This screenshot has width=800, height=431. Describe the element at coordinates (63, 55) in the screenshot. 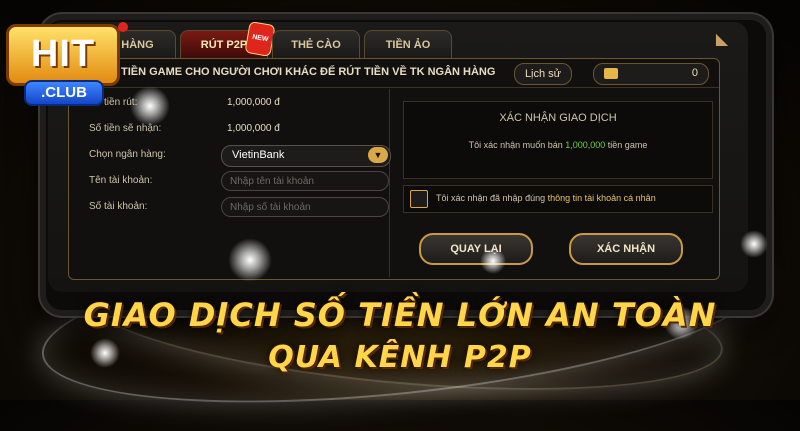

I see `logo-text: HIT` at that location.